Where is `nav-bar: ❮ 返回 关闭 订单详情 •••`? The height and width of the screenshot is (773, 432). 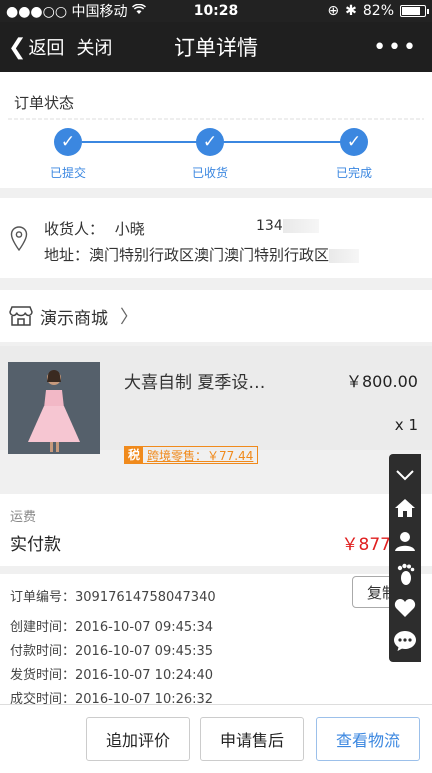 nav-bar: ❮ 返回 关闭 订单详情 ••• is located at coordinates (216, 47).